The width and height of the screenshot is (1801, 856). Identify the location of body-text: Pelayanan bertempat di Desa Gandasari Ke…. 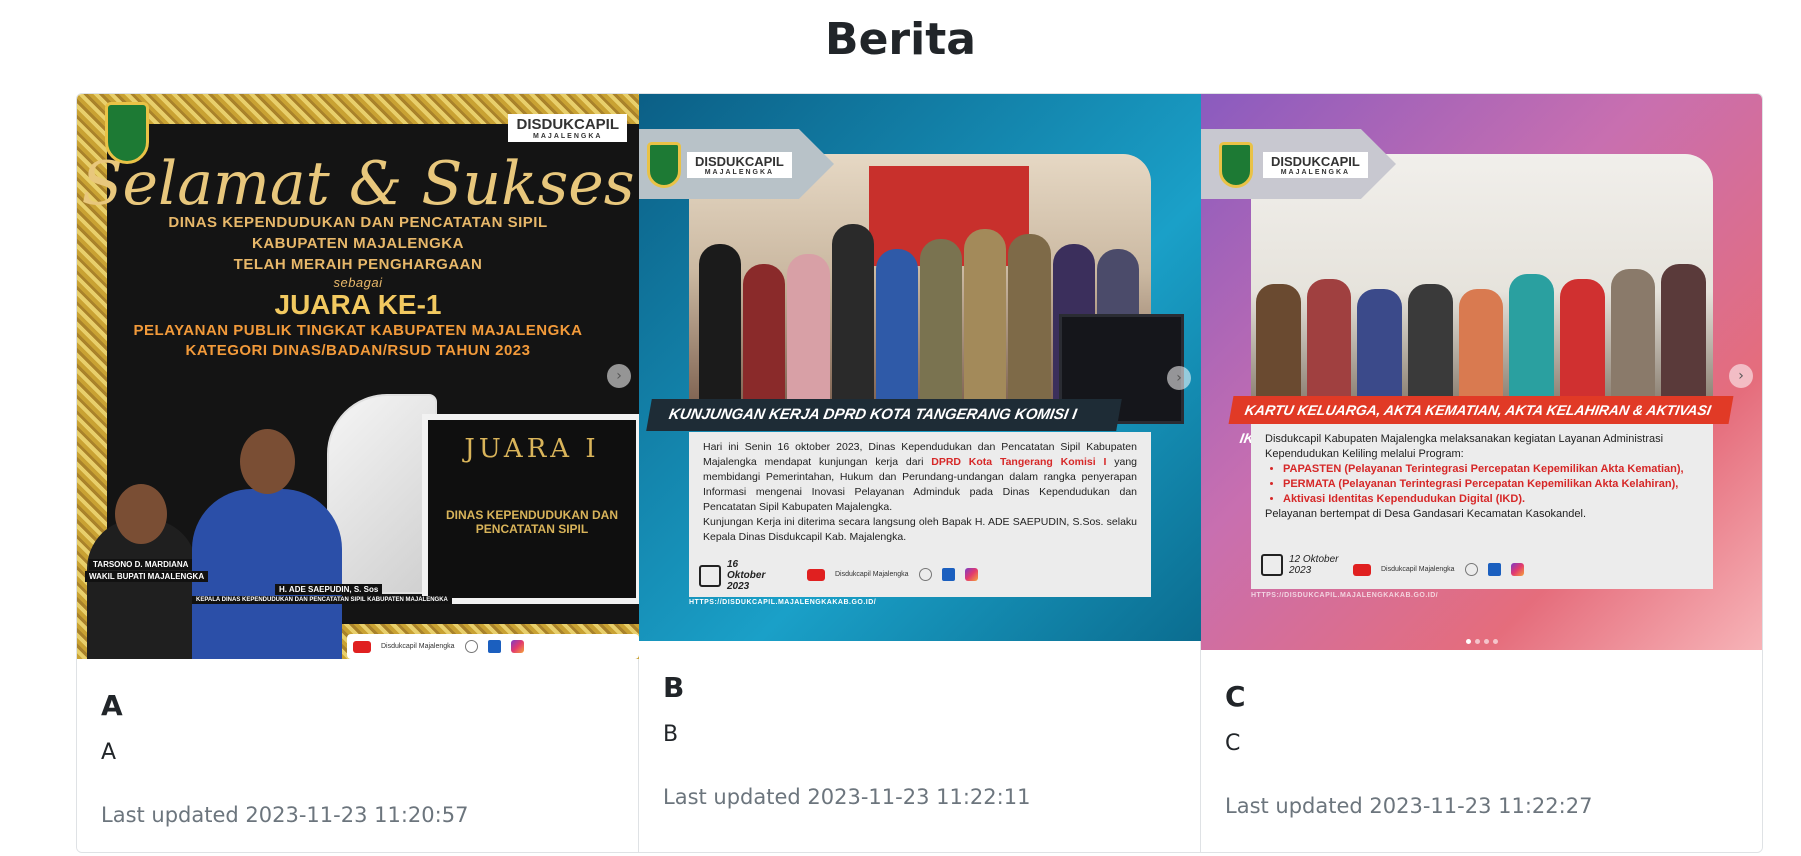
(1426, 514).